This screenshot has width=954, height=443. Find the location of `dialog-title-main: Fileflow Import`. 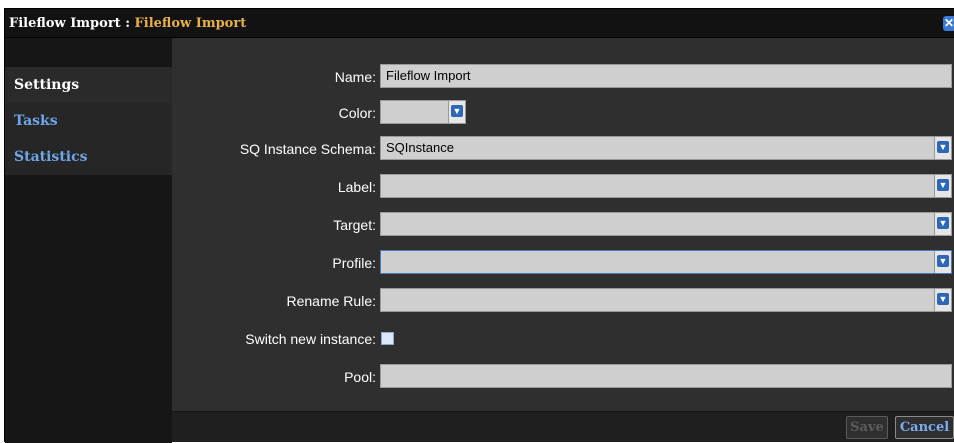

dialog-title-main: Fileflow Import is located at coordinates (65, 23).